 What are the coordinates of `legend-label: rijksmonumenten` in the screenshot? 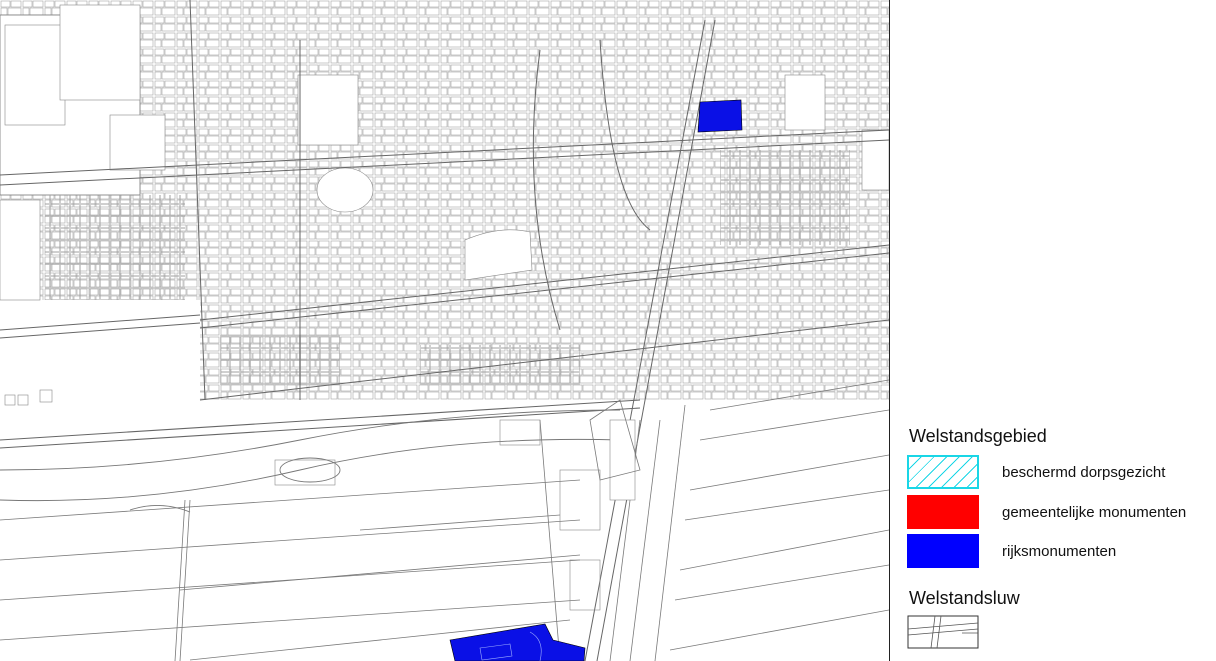 It's located at (1059, 551).